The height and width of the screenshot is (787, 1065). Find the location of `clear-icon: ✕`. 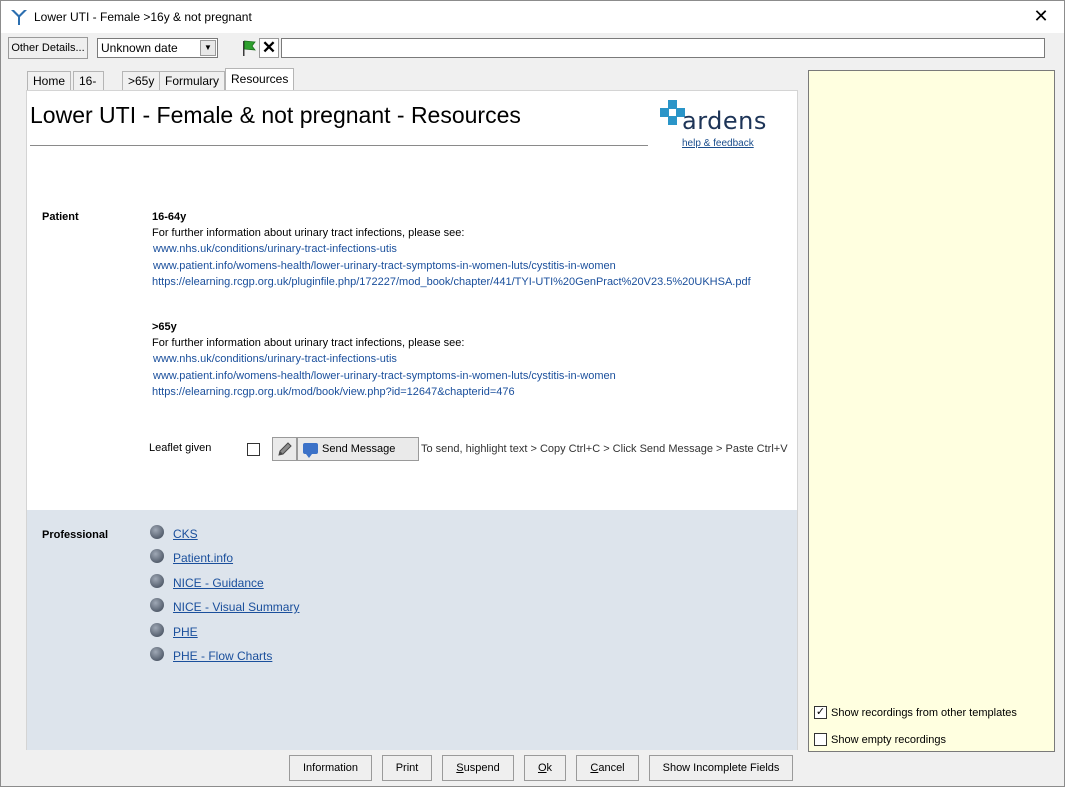

clear-icon: ✕ is located at coordinates (269, 48).